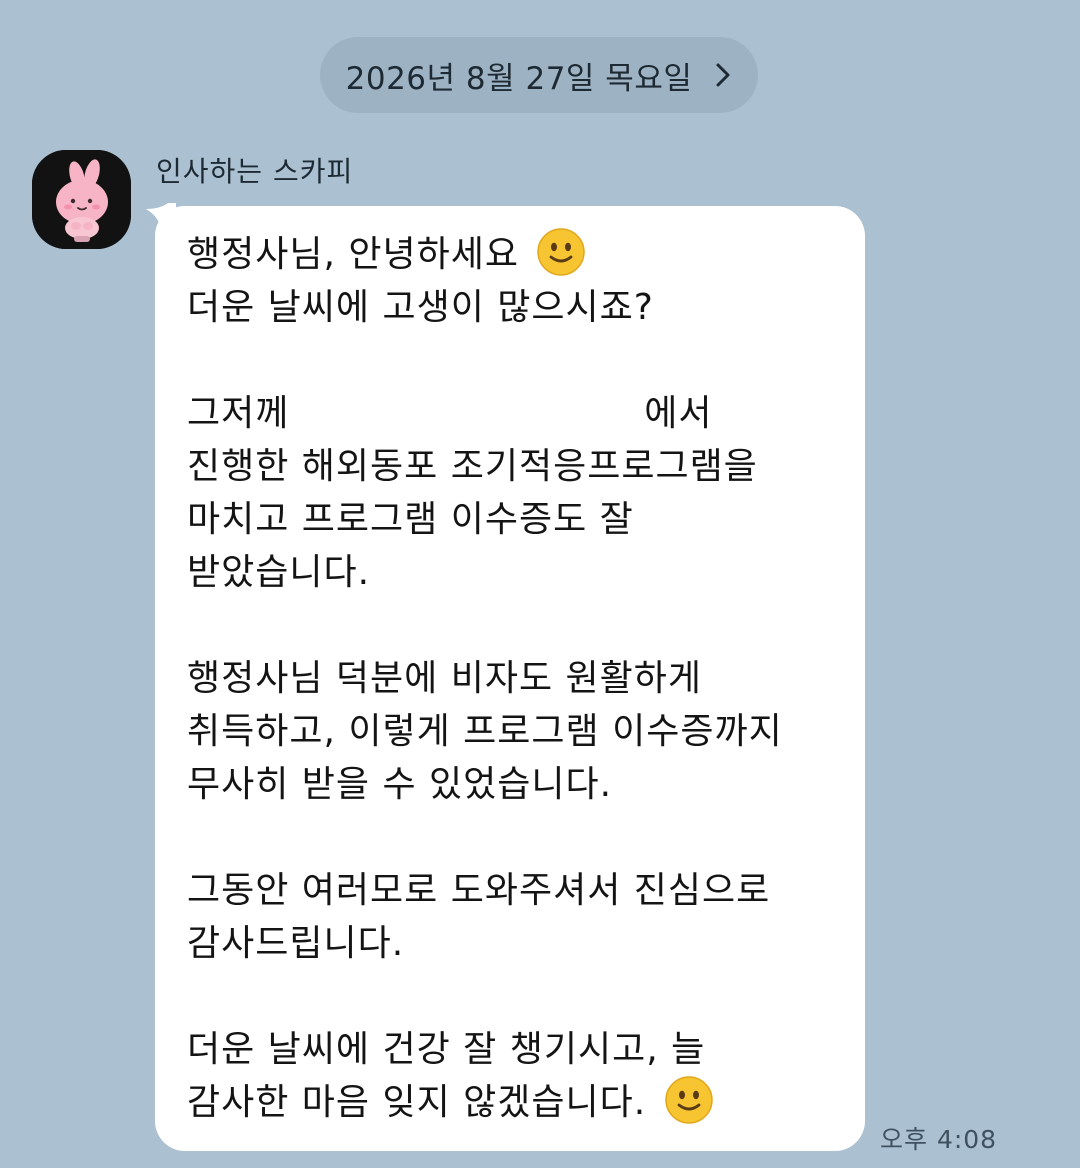 This screenshot has height=1168, width=1080. I want to click on date-separator: 2026년 8월 27일 목요일, so click(539, 75).